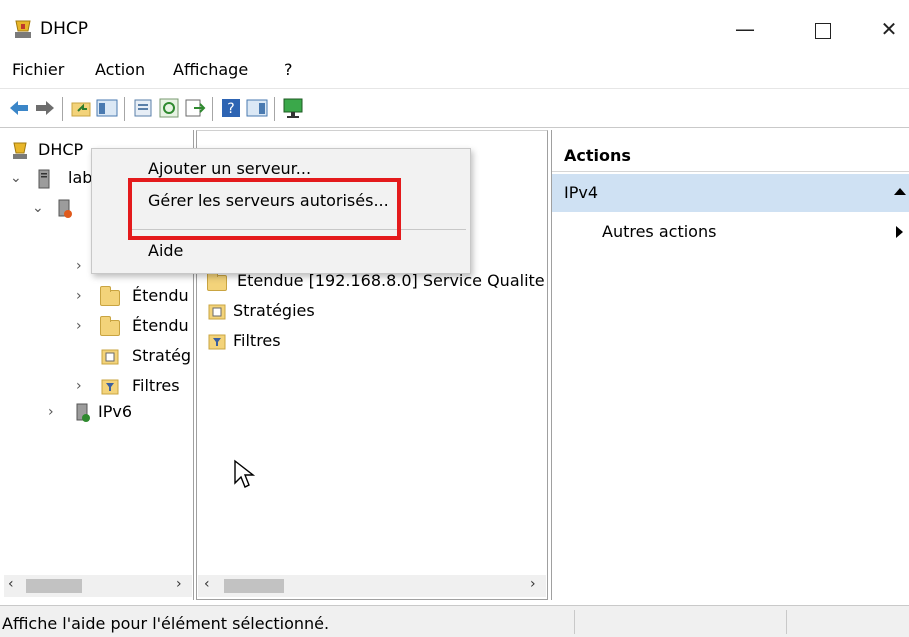  I want to click on actions-section-label: IPv4, so click(581, 192).